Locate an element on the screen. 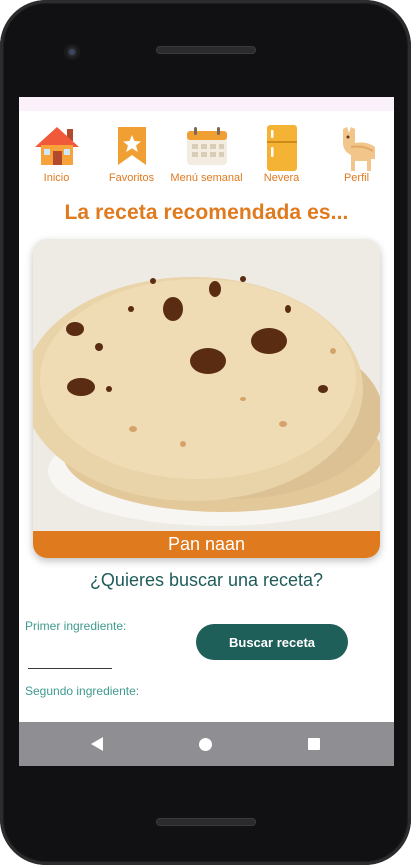  system-navigation-bar is located at coordinates (206, 744).